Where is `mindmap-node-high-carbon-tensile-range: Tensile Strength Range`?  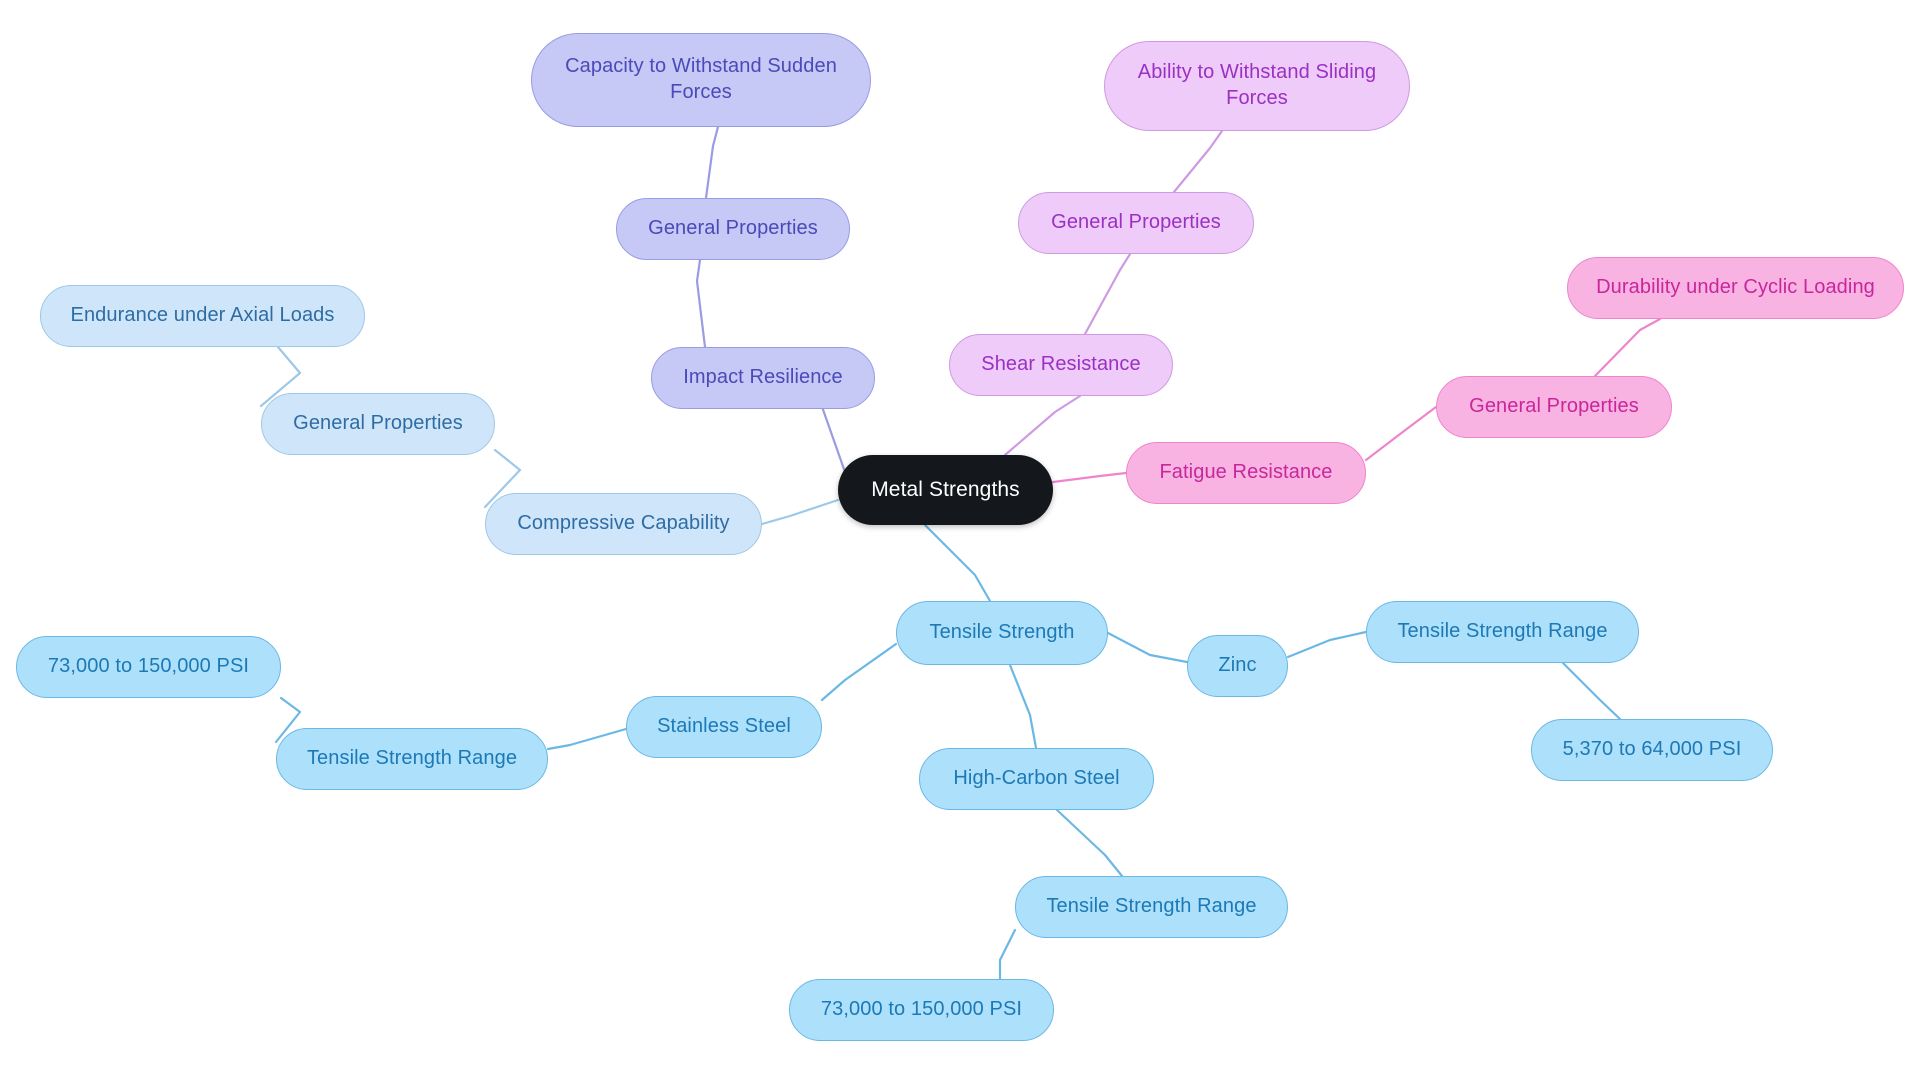
mindmap-node-high-carbon-tensile-range: Tensile Strength Range is located at coordinates (1151, 907).